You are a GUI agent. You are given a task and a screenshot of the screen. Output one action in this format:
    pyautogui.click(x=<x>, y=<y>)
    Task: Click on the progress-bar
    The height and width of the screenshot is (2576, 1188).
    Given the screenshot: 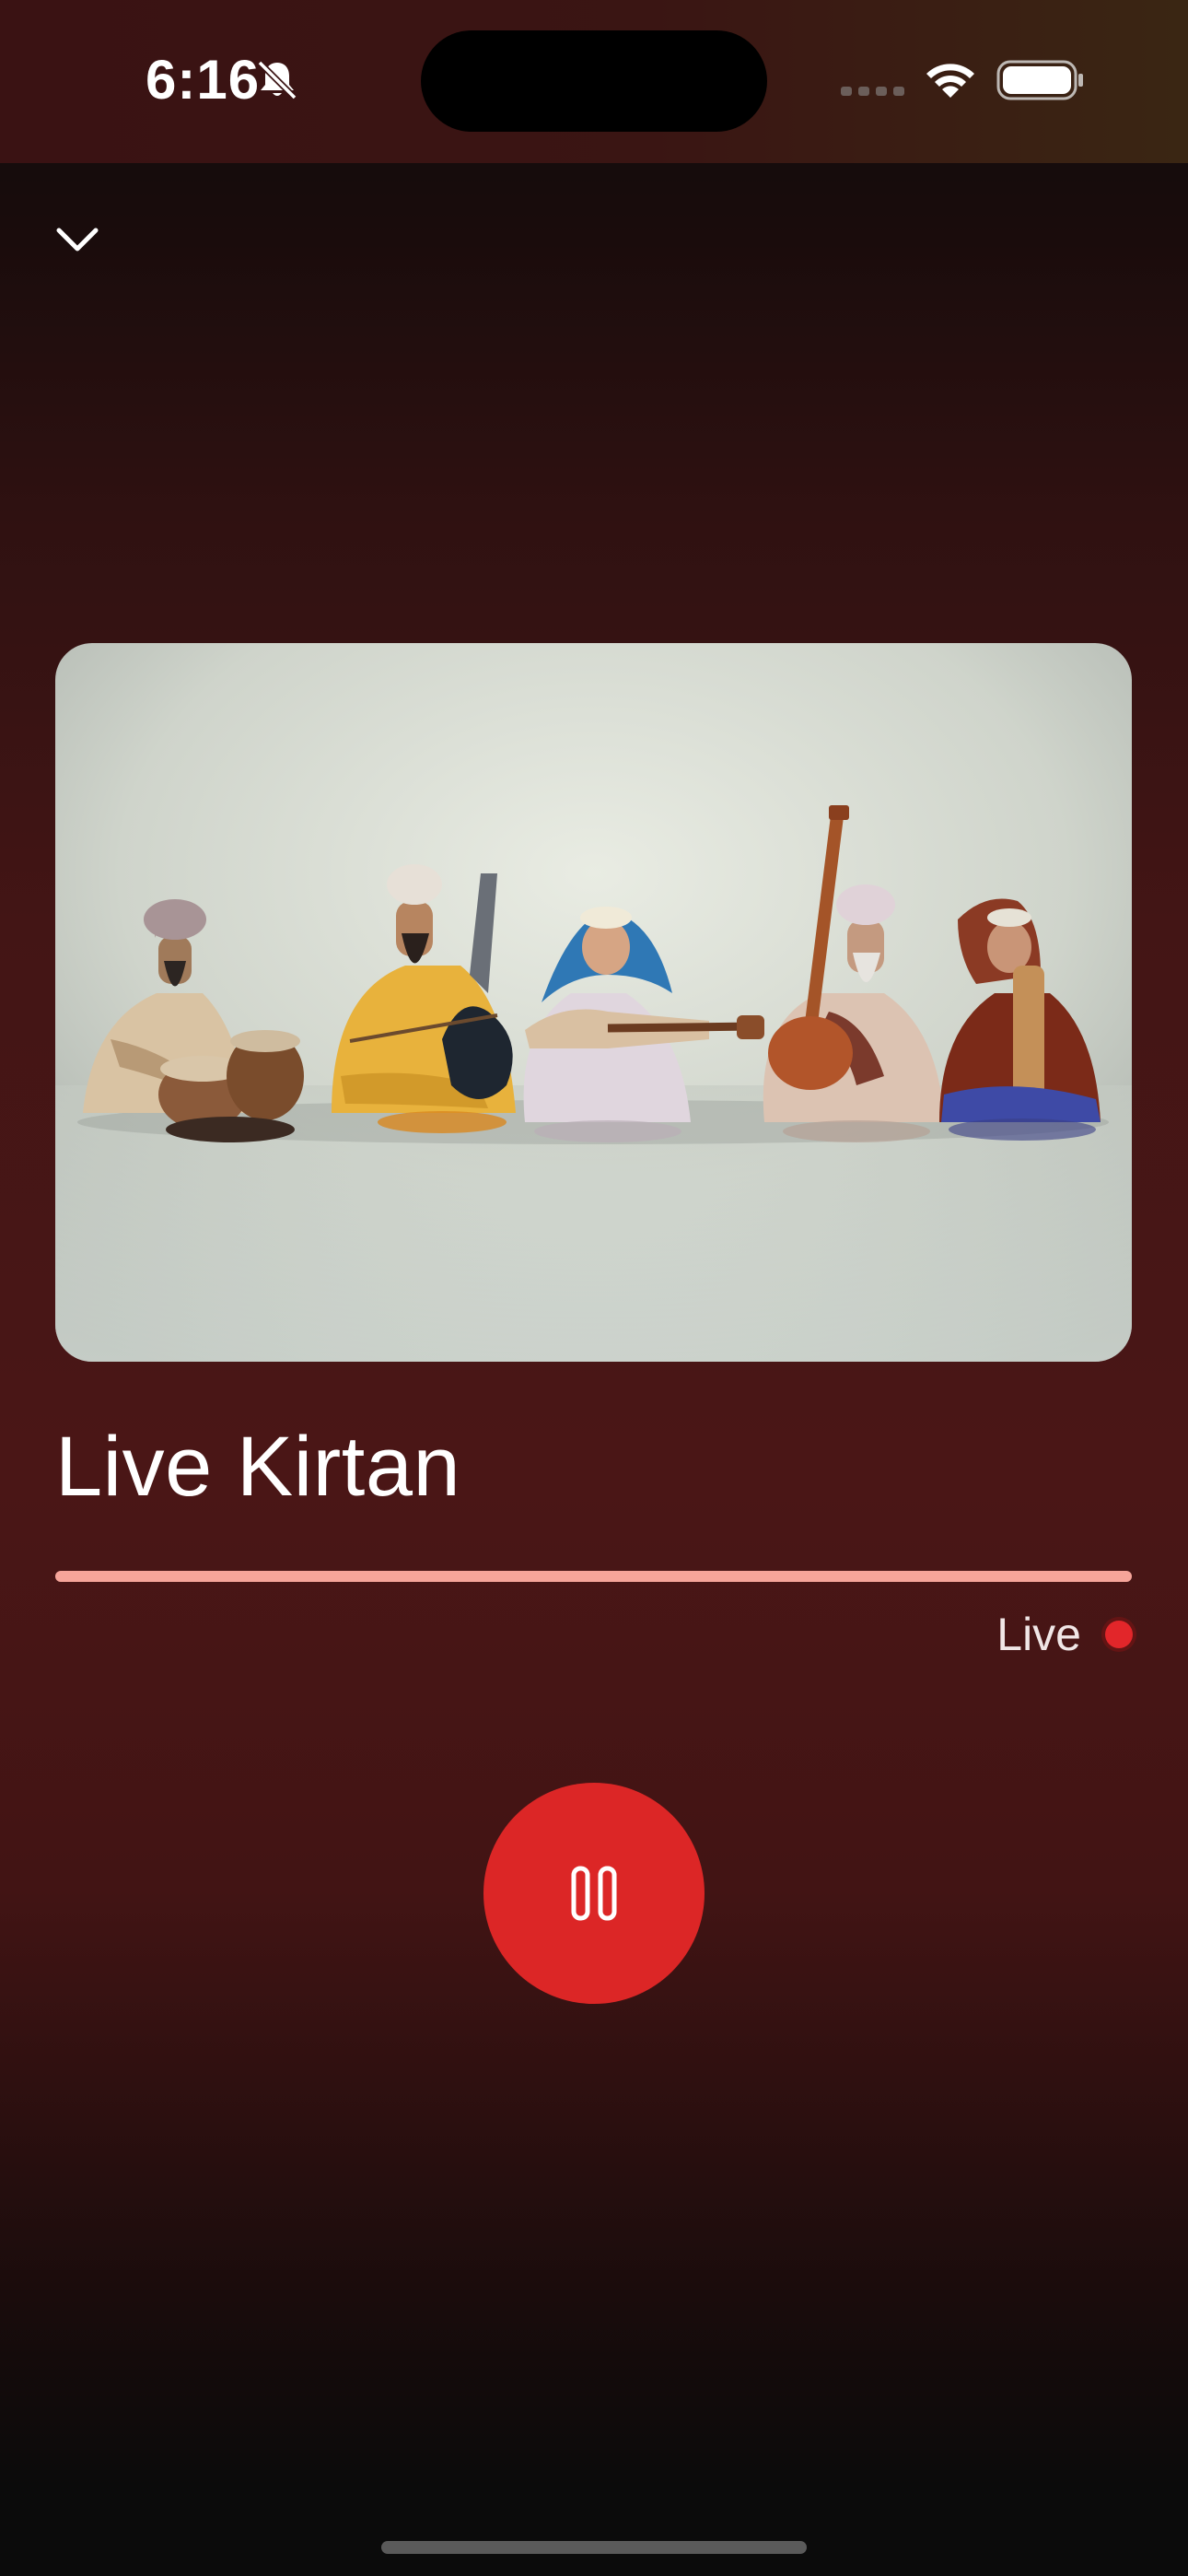 What is the action you would take?
    pyautogui.click(x=593, y=1576)
    